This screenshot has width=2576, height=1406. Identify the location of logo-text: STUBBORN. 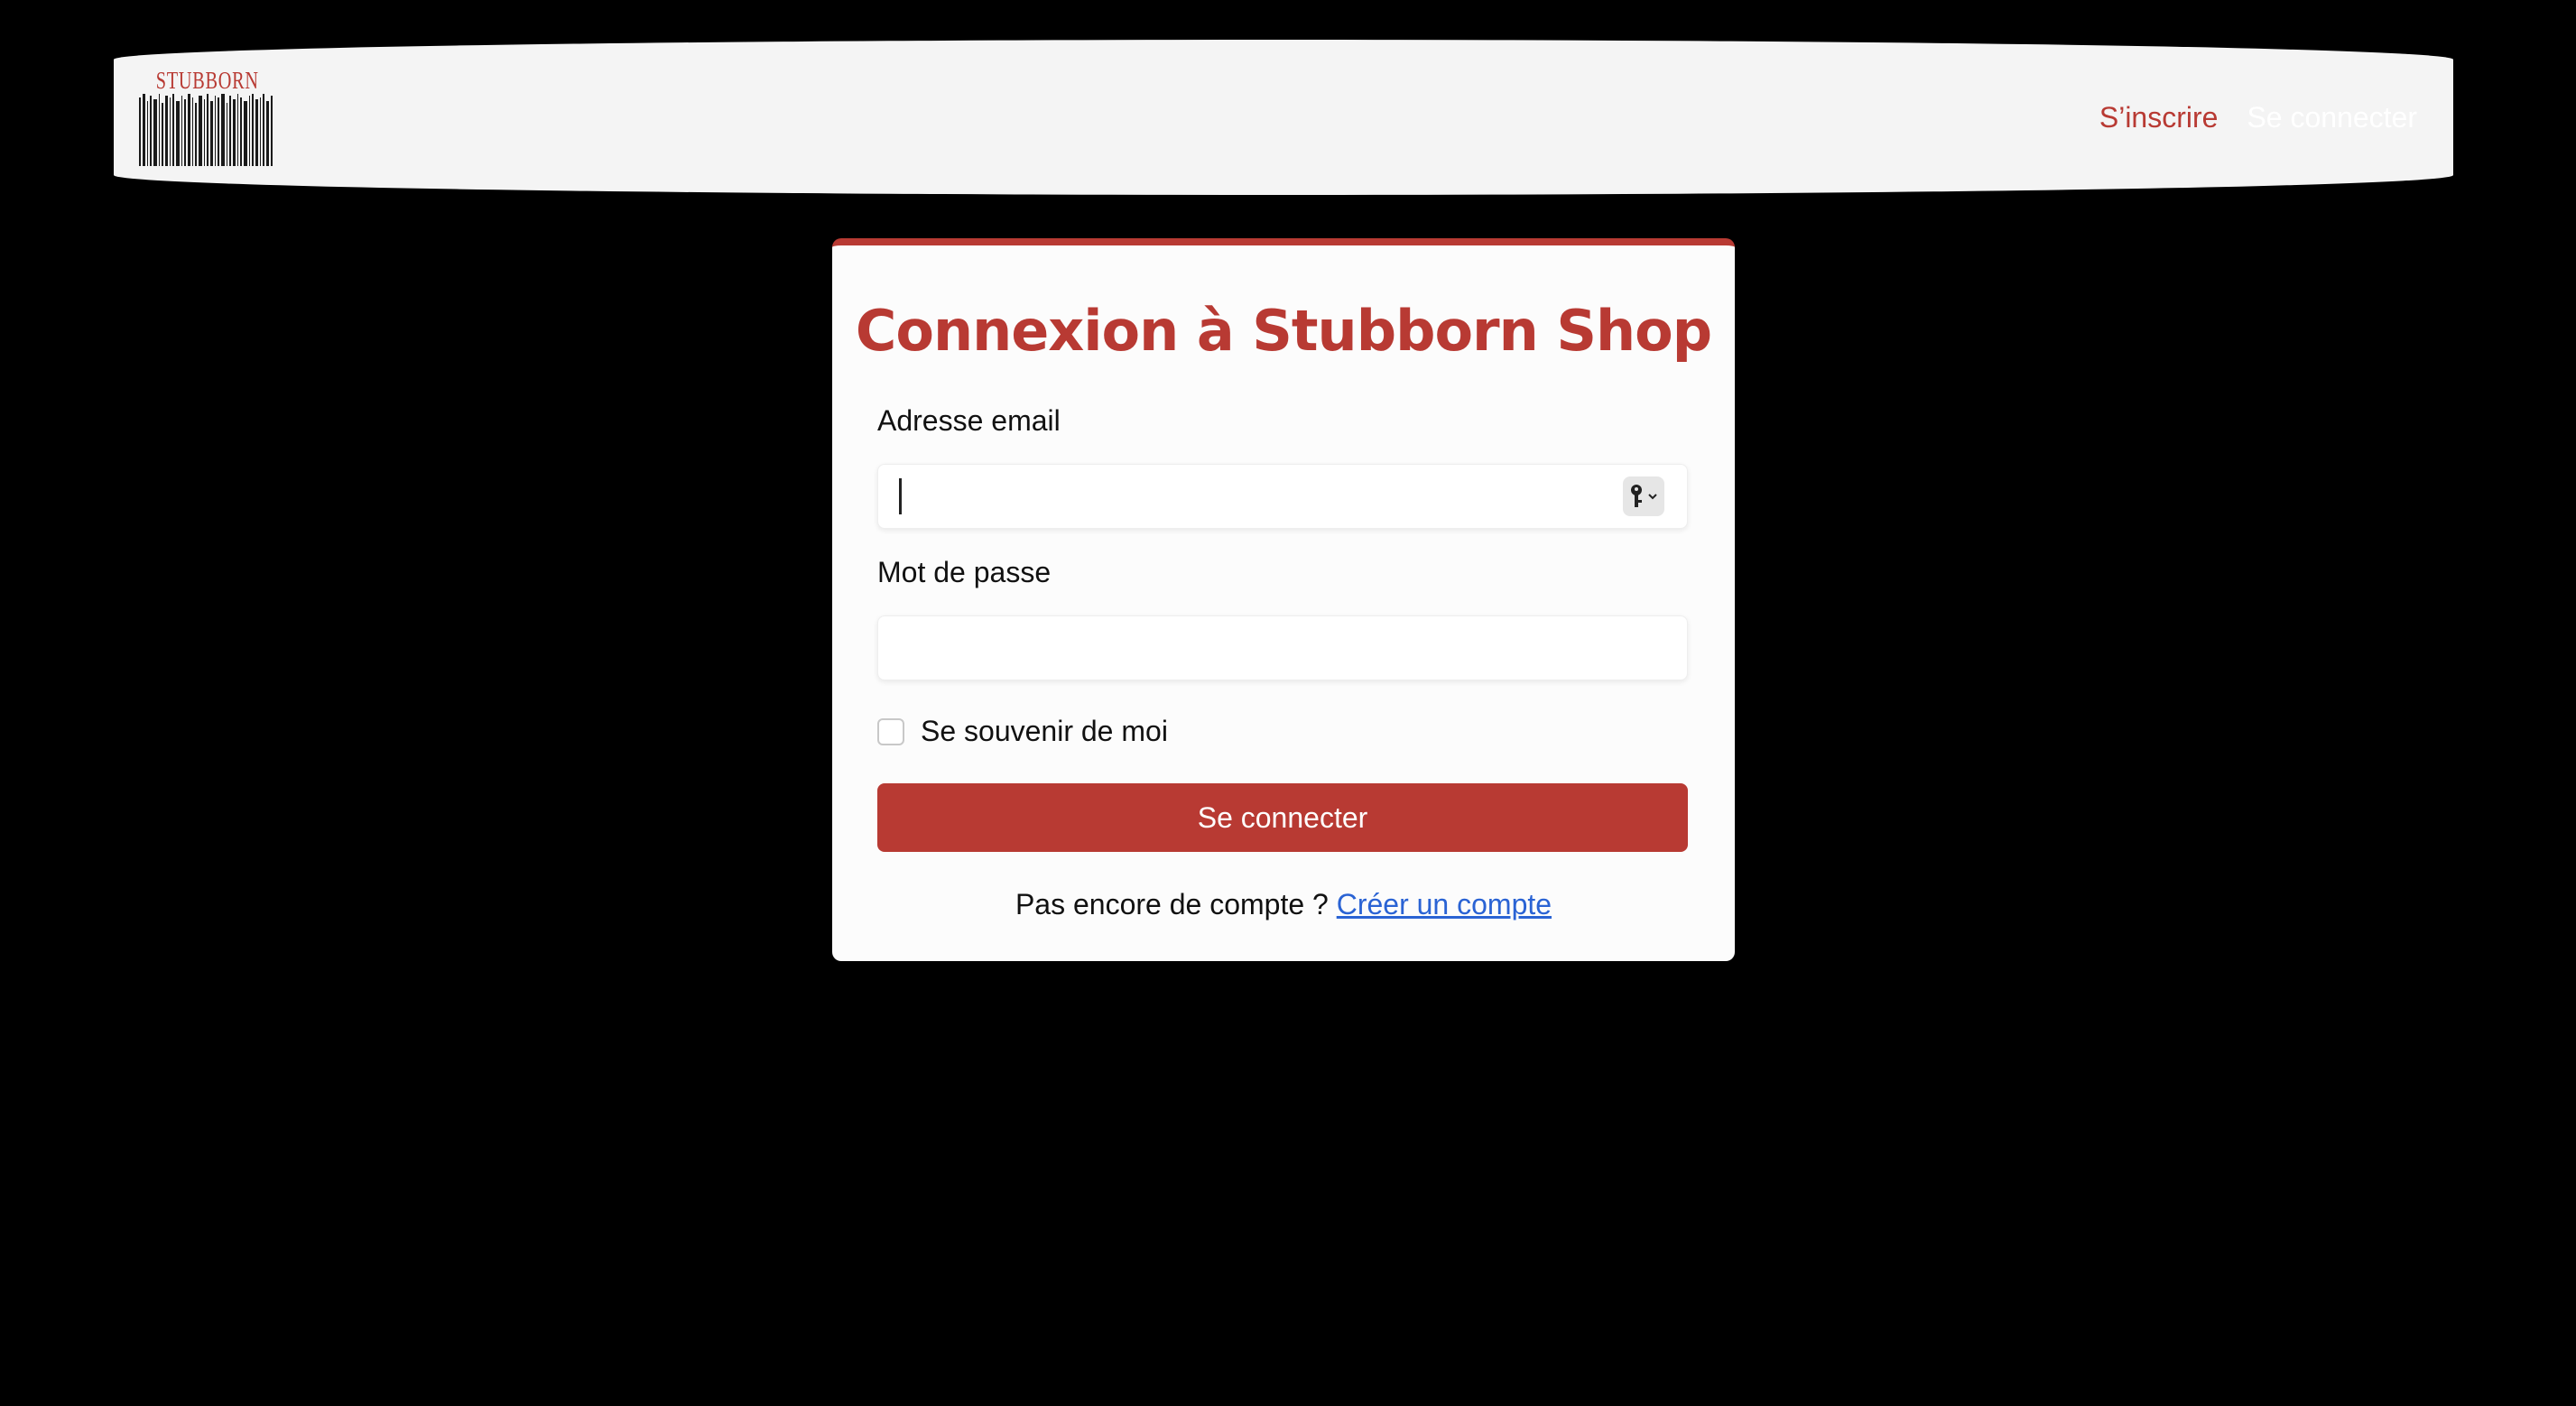
(207, 81).